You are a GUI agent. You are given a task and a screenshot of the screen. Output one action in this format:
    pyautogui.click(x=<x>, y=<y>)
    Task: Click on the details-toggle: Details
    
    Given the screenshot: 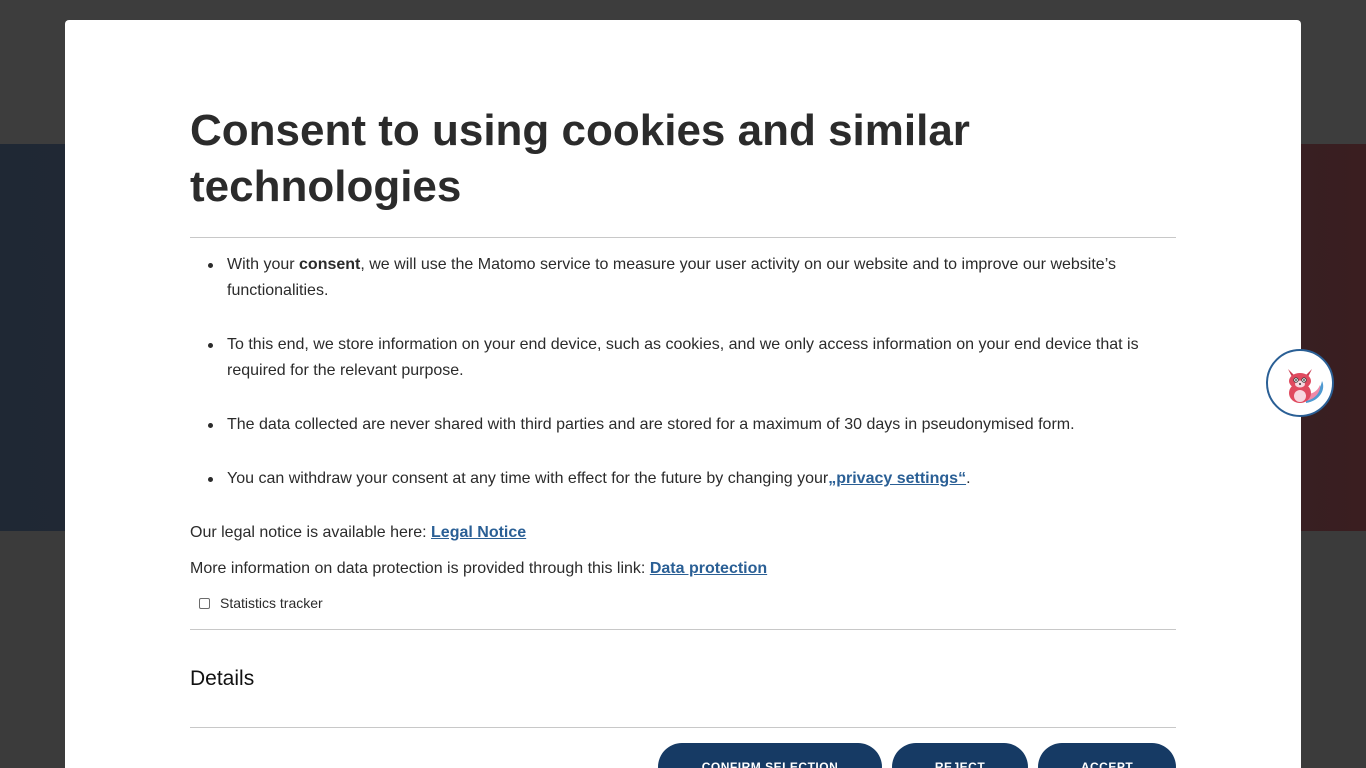 What is the action you would take?
    pyautogui.click(x=222, y=679)
    